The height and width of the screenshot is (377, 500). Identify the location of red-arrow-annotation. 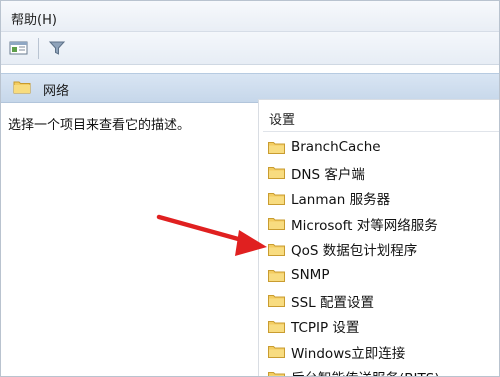
(211, 235).